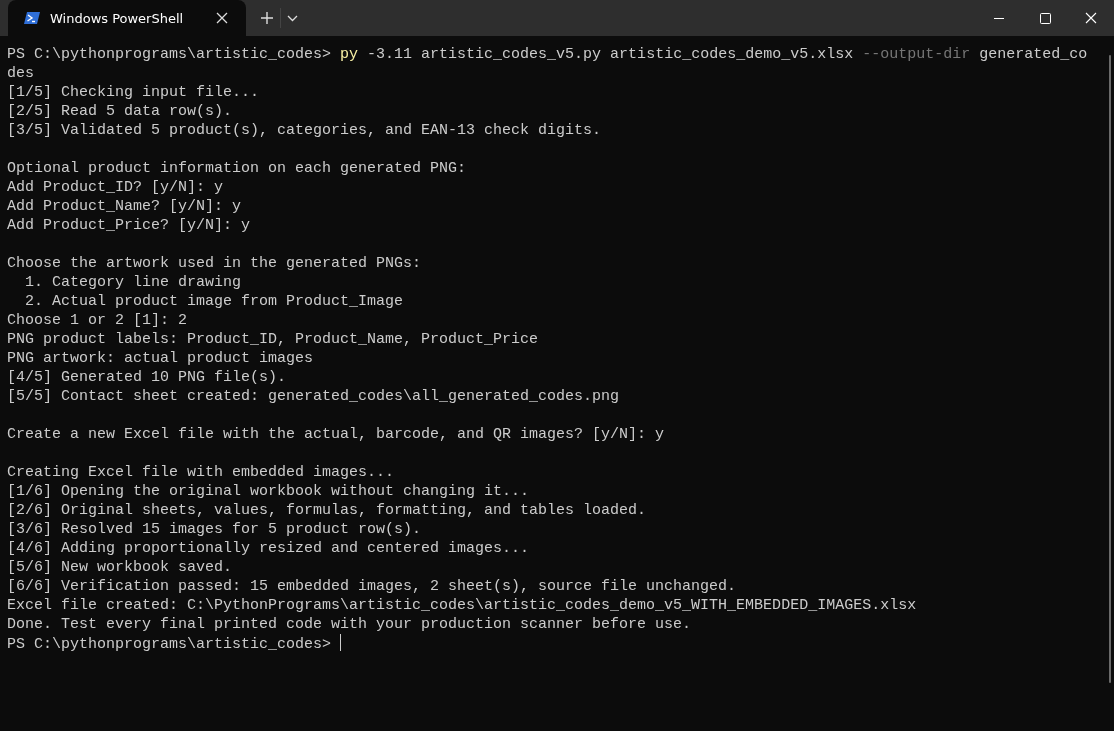  I want to click on terminal-line: PS C:\pythonprograms\artistic_codes> py -3.11 artistic_codes_v5.py artistic_codes_demo_v5.xlsx --output-dir generated_co, so click(548, 54).